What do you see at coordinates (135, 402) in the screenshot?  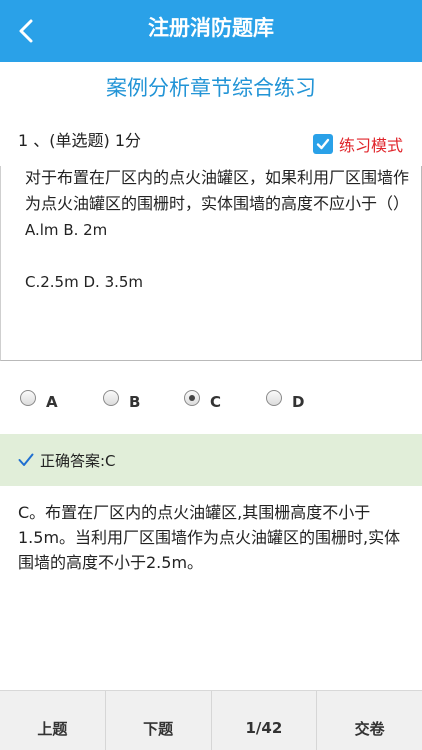 I see `choice-label: B` at bounding box center [135, 402].